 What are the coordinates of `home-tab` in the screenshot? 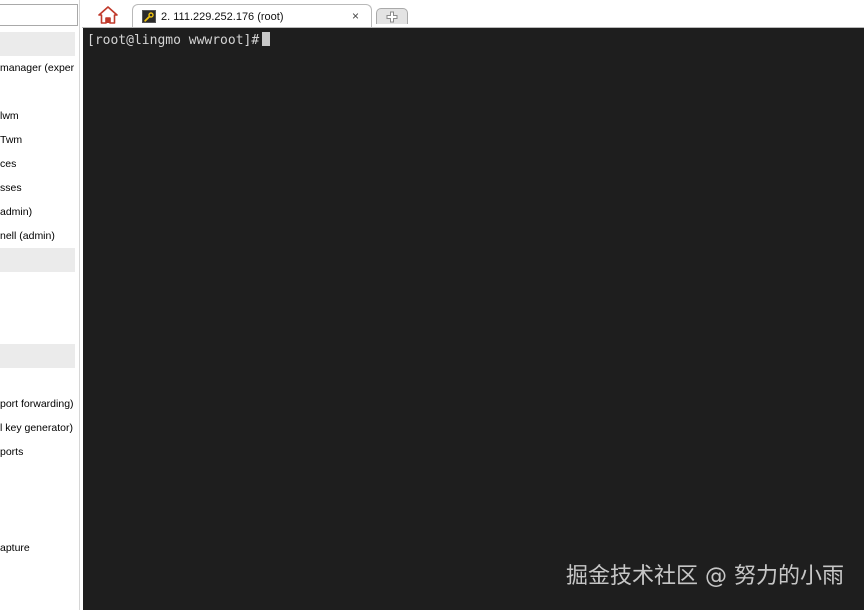 It's located at (108, 15).